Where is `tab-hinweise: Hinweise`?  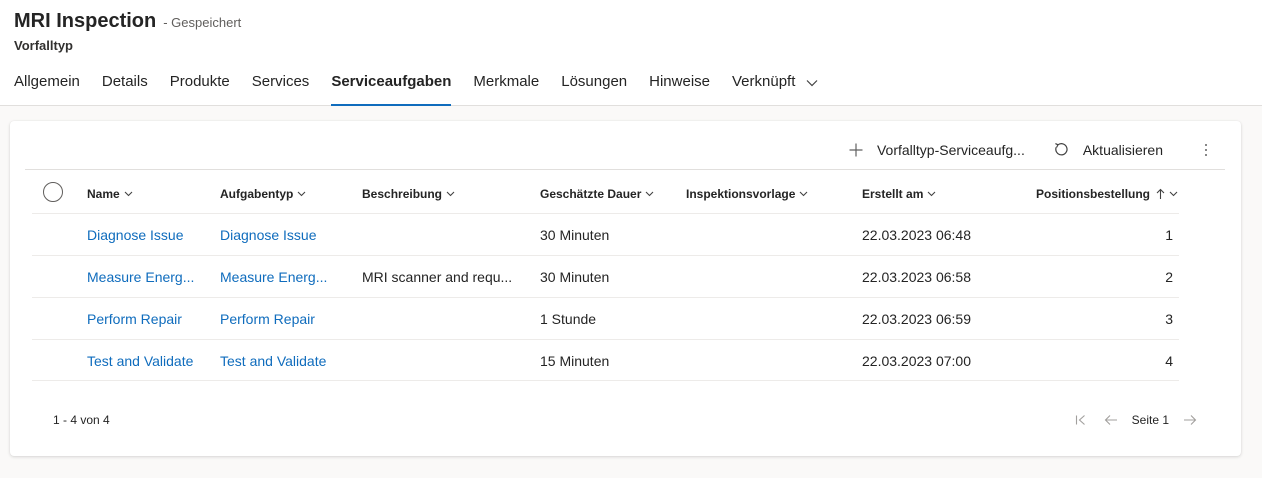
tab-hinweise: Hinweise is located at coordinates (679, 87).